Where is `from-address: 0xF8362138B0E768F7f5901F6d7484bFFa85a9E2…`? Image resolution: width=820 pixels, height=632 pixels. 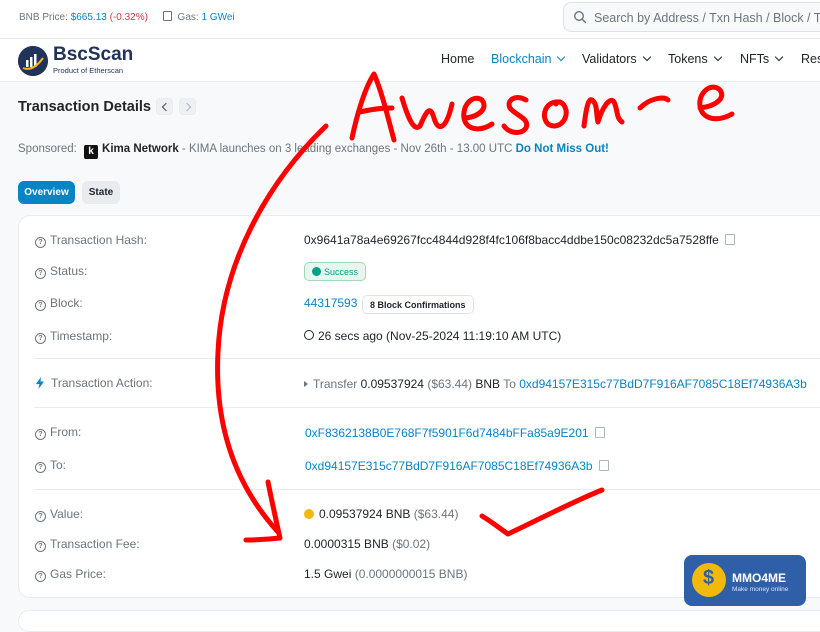 from-address: 0xF8362138B0E768F7f5901F6d7484bFFa85a9E2… is located at coordinates (455, 433).